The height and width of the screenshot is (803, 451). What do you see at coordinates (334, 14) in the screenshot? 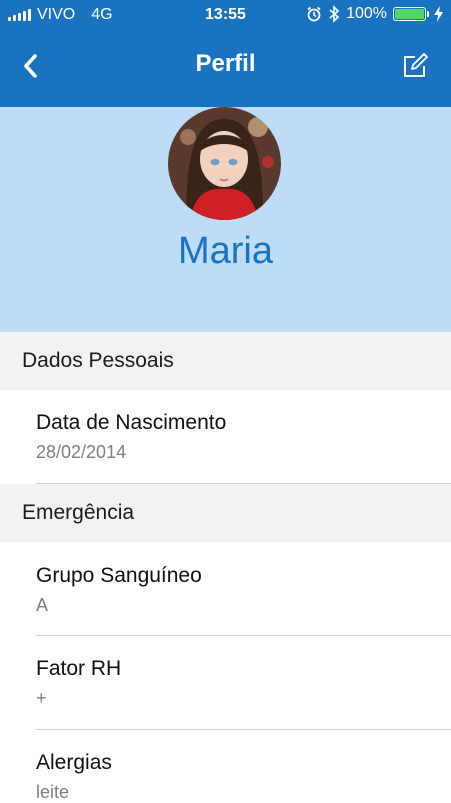
I see `bluetooth-icon` at bounding box center [334, 14].